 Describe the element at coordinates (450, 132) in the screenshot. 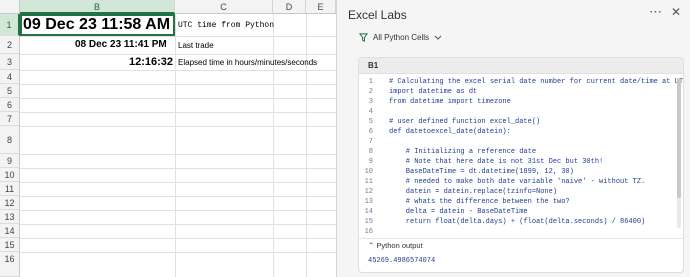

I see `code-text: def datetoexcel_date(datein):` at that location.